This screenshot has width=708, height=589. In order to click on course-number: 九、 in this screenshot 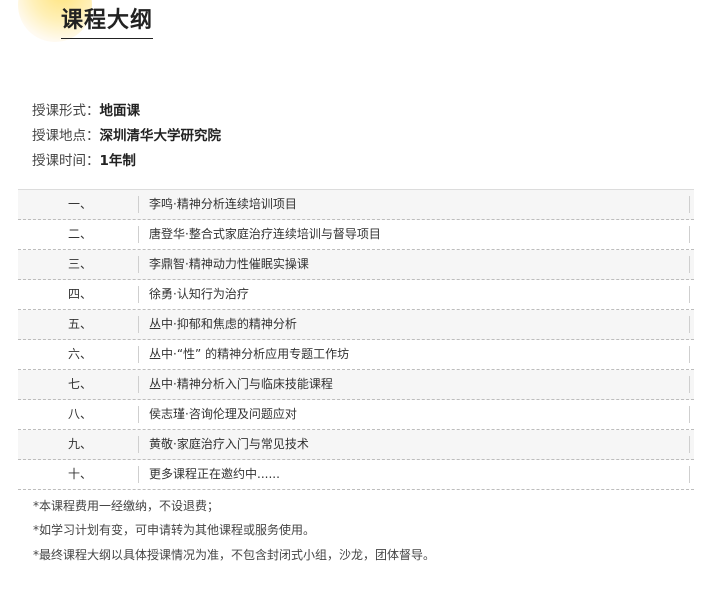, I will do `click(80, 444)`.